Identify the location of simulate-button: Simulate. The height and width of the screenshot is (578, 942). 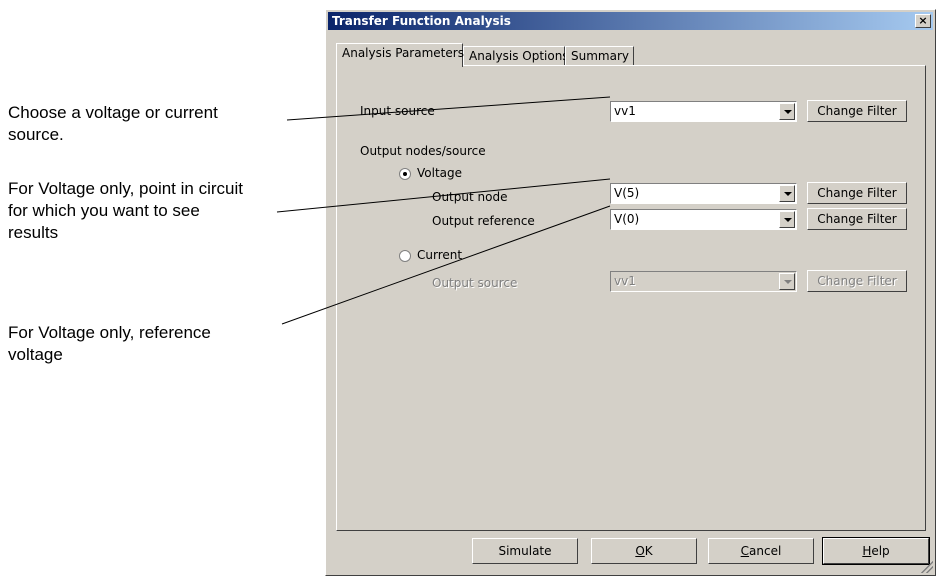
(525, 551).